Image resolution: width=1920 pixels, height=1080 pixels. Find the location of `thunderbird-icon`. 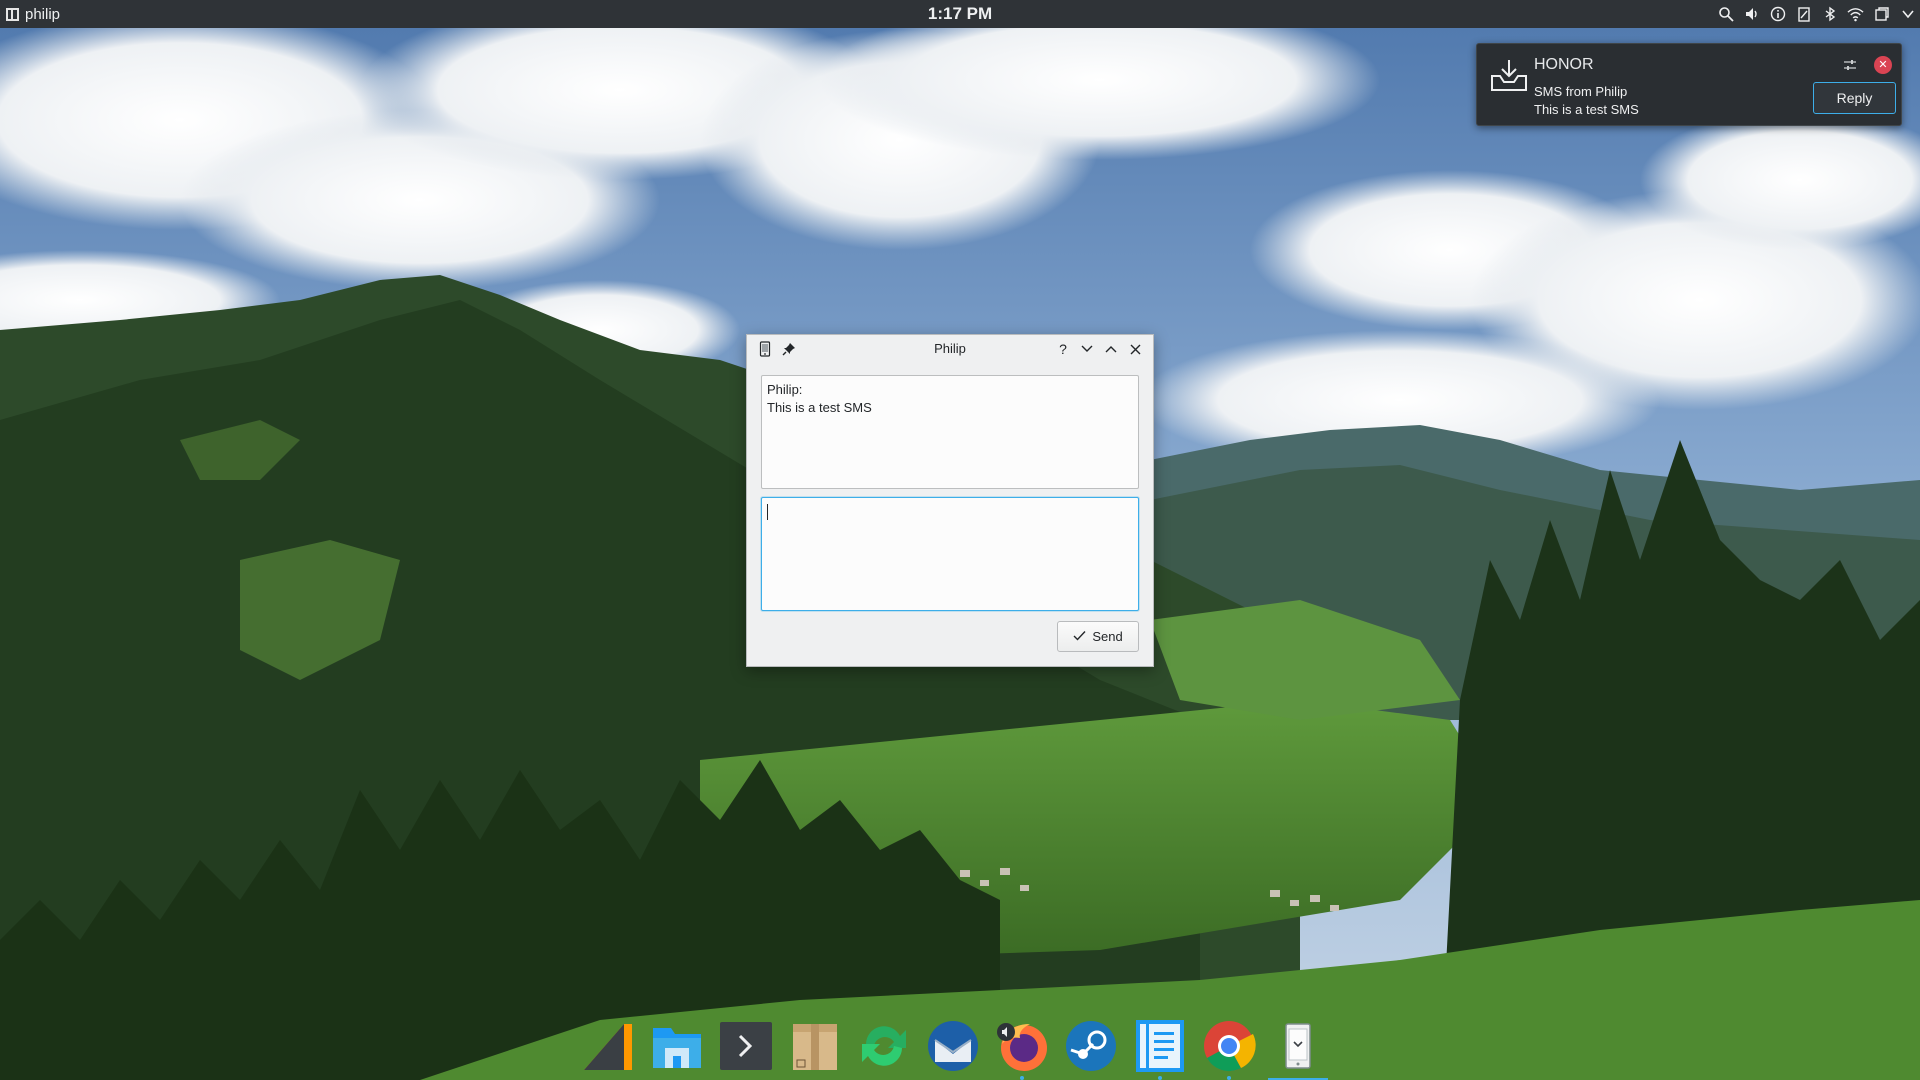

thunderbird-icon is located at coordinates (953, 1046).